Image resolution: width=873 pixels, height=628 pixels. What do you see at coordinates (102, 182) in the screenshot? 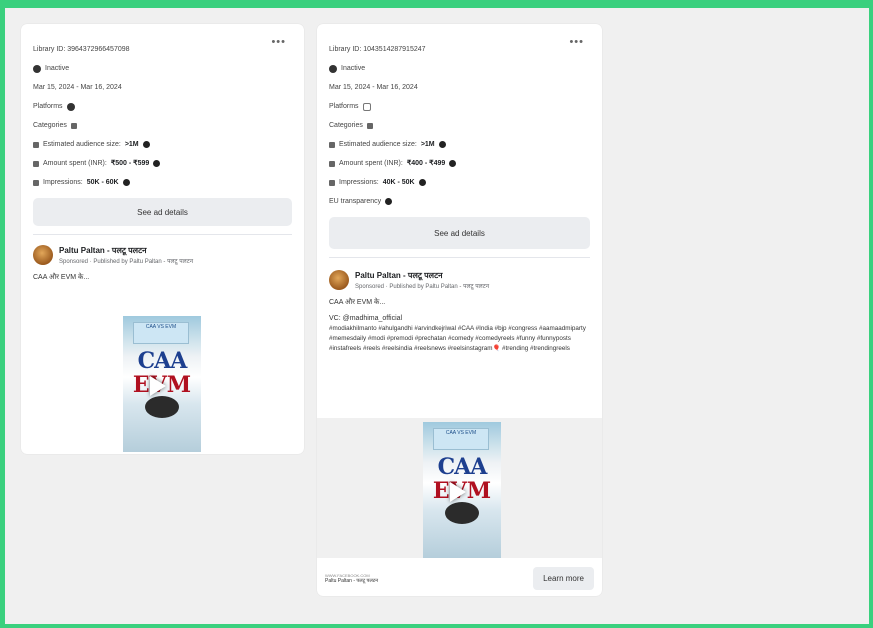
I see `impressions-value: 50K - 60K` at bounding box center [102, 182].